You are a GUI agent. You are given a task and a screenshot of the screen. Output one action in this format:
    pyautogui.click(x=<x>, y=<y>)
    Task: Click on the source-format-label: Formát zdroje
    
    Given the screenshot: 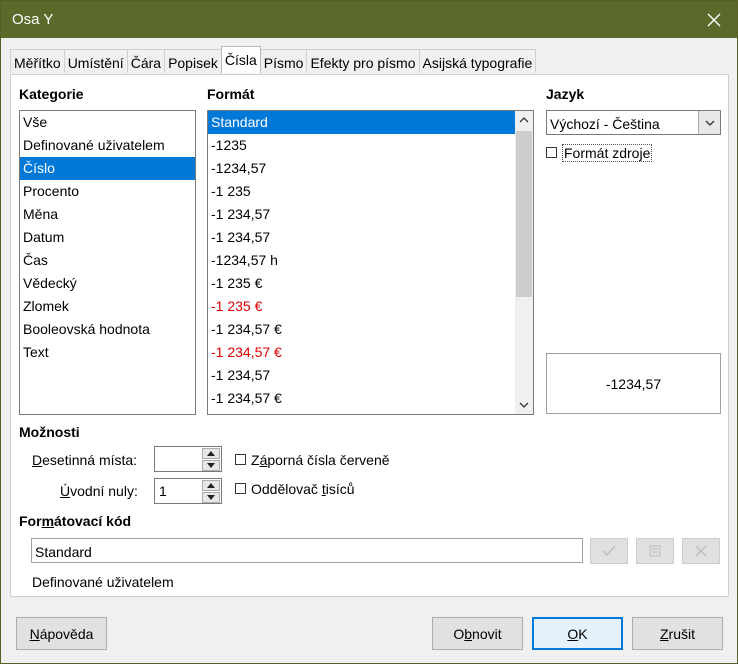 What is the action you would take?
    pyautogui.click(x=607, y=153)
    